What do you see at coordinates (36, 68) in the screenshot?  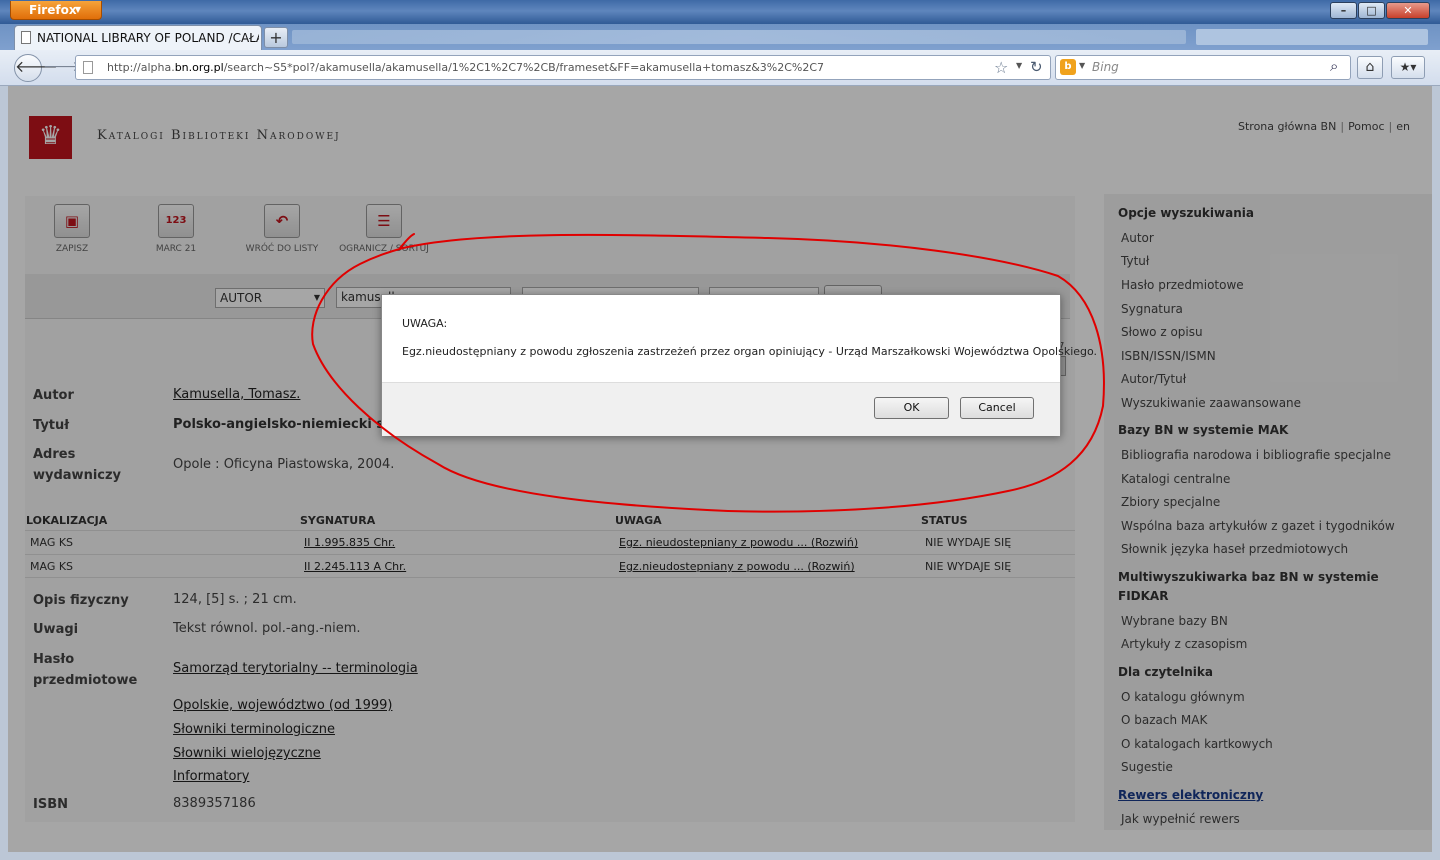 I see `back-button: 🡐` at bounding box center [36, 68].